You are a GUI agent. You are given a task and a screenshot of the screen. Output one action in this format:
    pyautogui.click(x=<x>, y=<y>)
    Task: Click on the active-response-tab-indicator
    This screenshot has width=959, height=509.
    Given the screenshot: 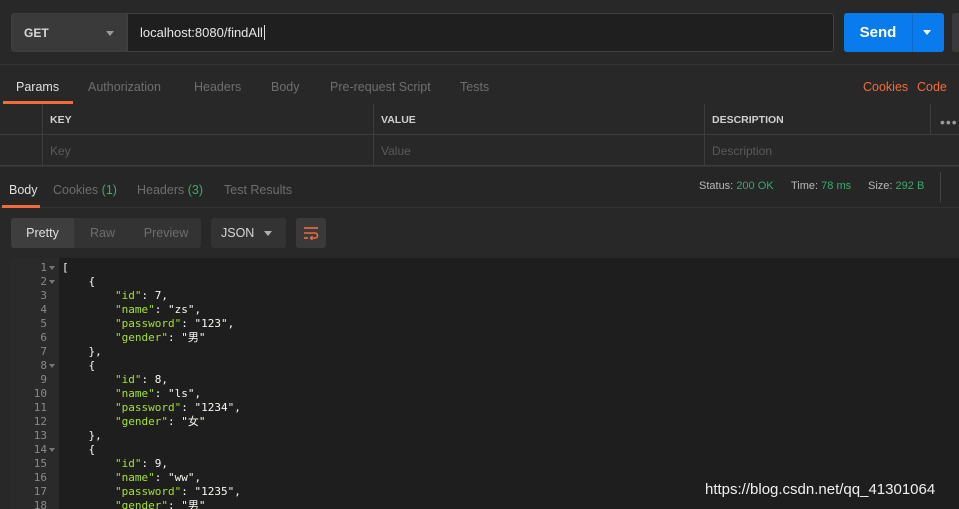 What is the action you would take?
    pyautogui.click(x=21, y=206)
    